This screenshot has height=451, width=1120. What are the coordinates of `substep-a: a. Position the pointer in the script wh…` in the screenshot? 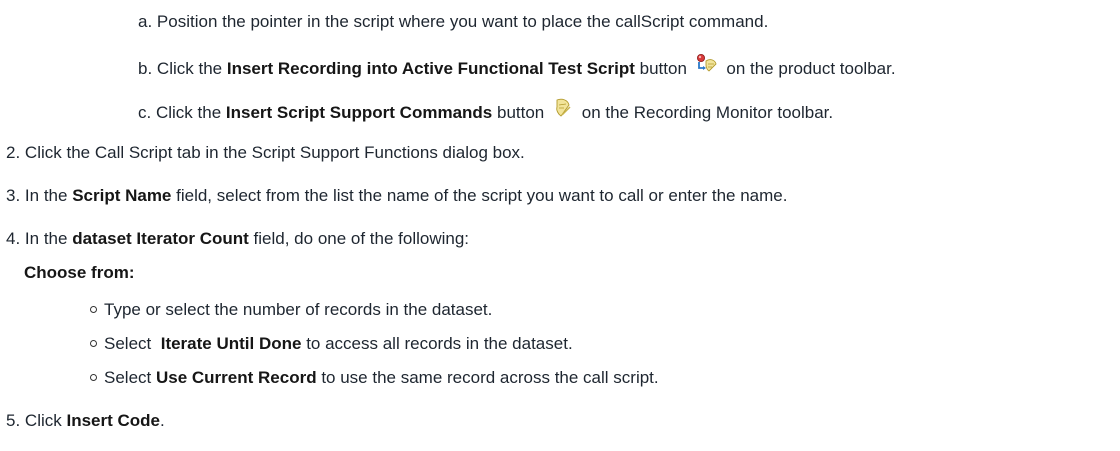 It's located at (453, 22).